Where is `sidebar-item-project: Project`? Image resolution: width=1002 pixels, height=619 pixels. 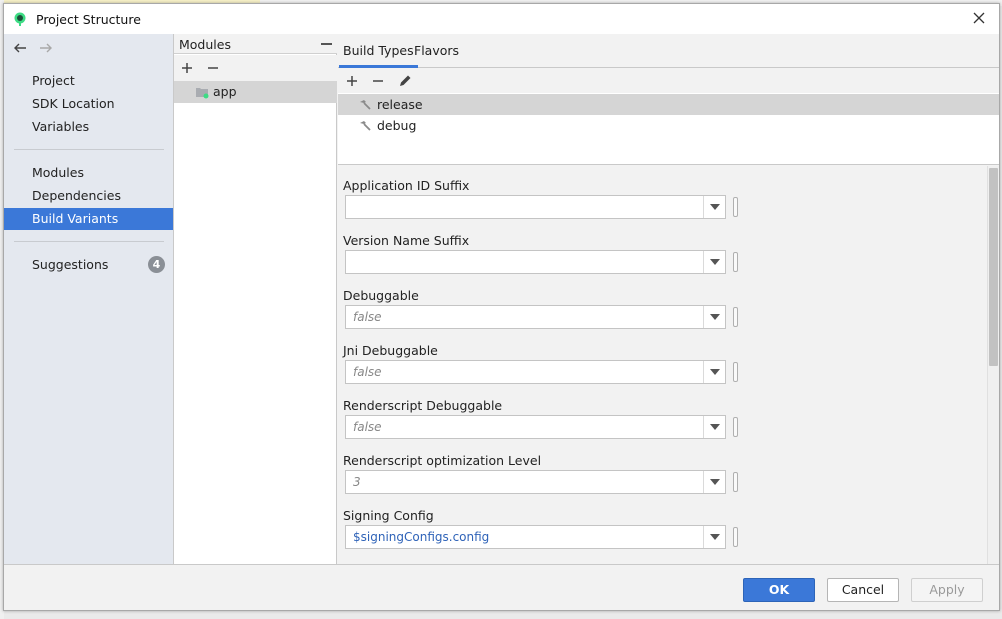 sidebar-item-project: Project is located at coordinates (88, 81).